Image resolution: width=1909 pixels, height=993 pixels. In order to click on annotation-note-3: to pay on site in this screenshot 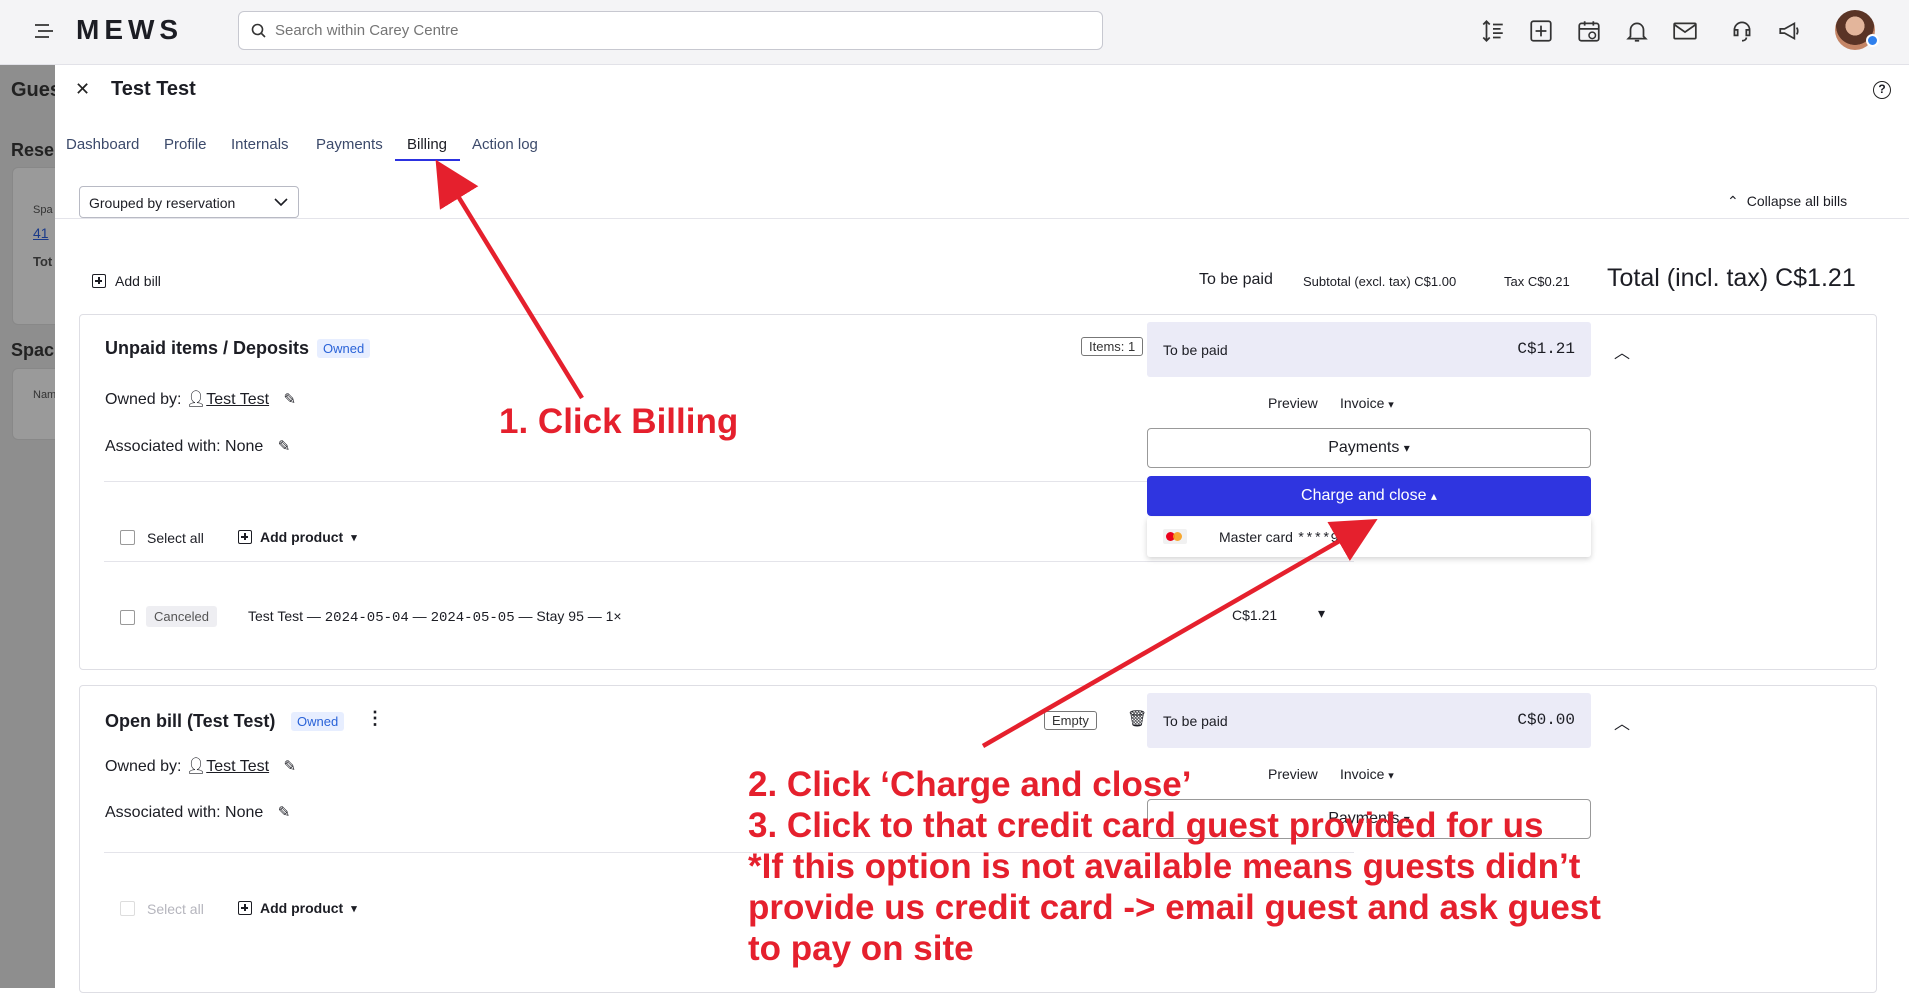, I will do `click(861, 948)`.